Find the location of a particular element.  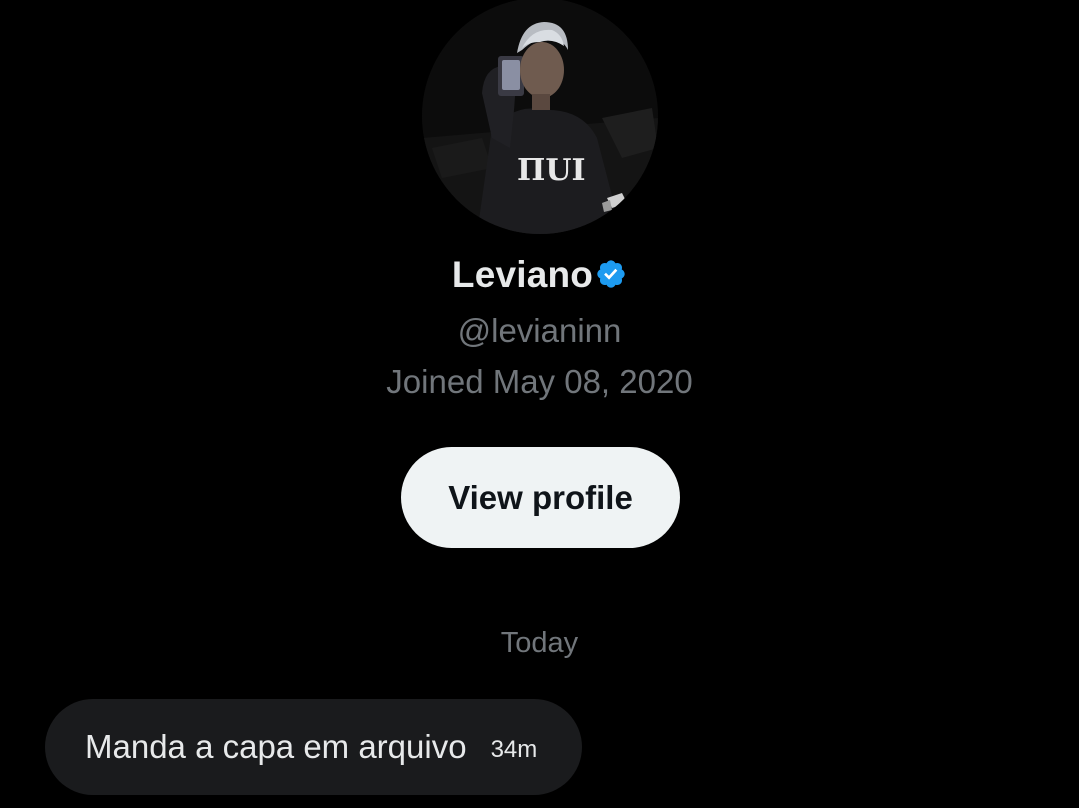

message-text: Manda a capa em arquivo is located at coordinates (276, 746).